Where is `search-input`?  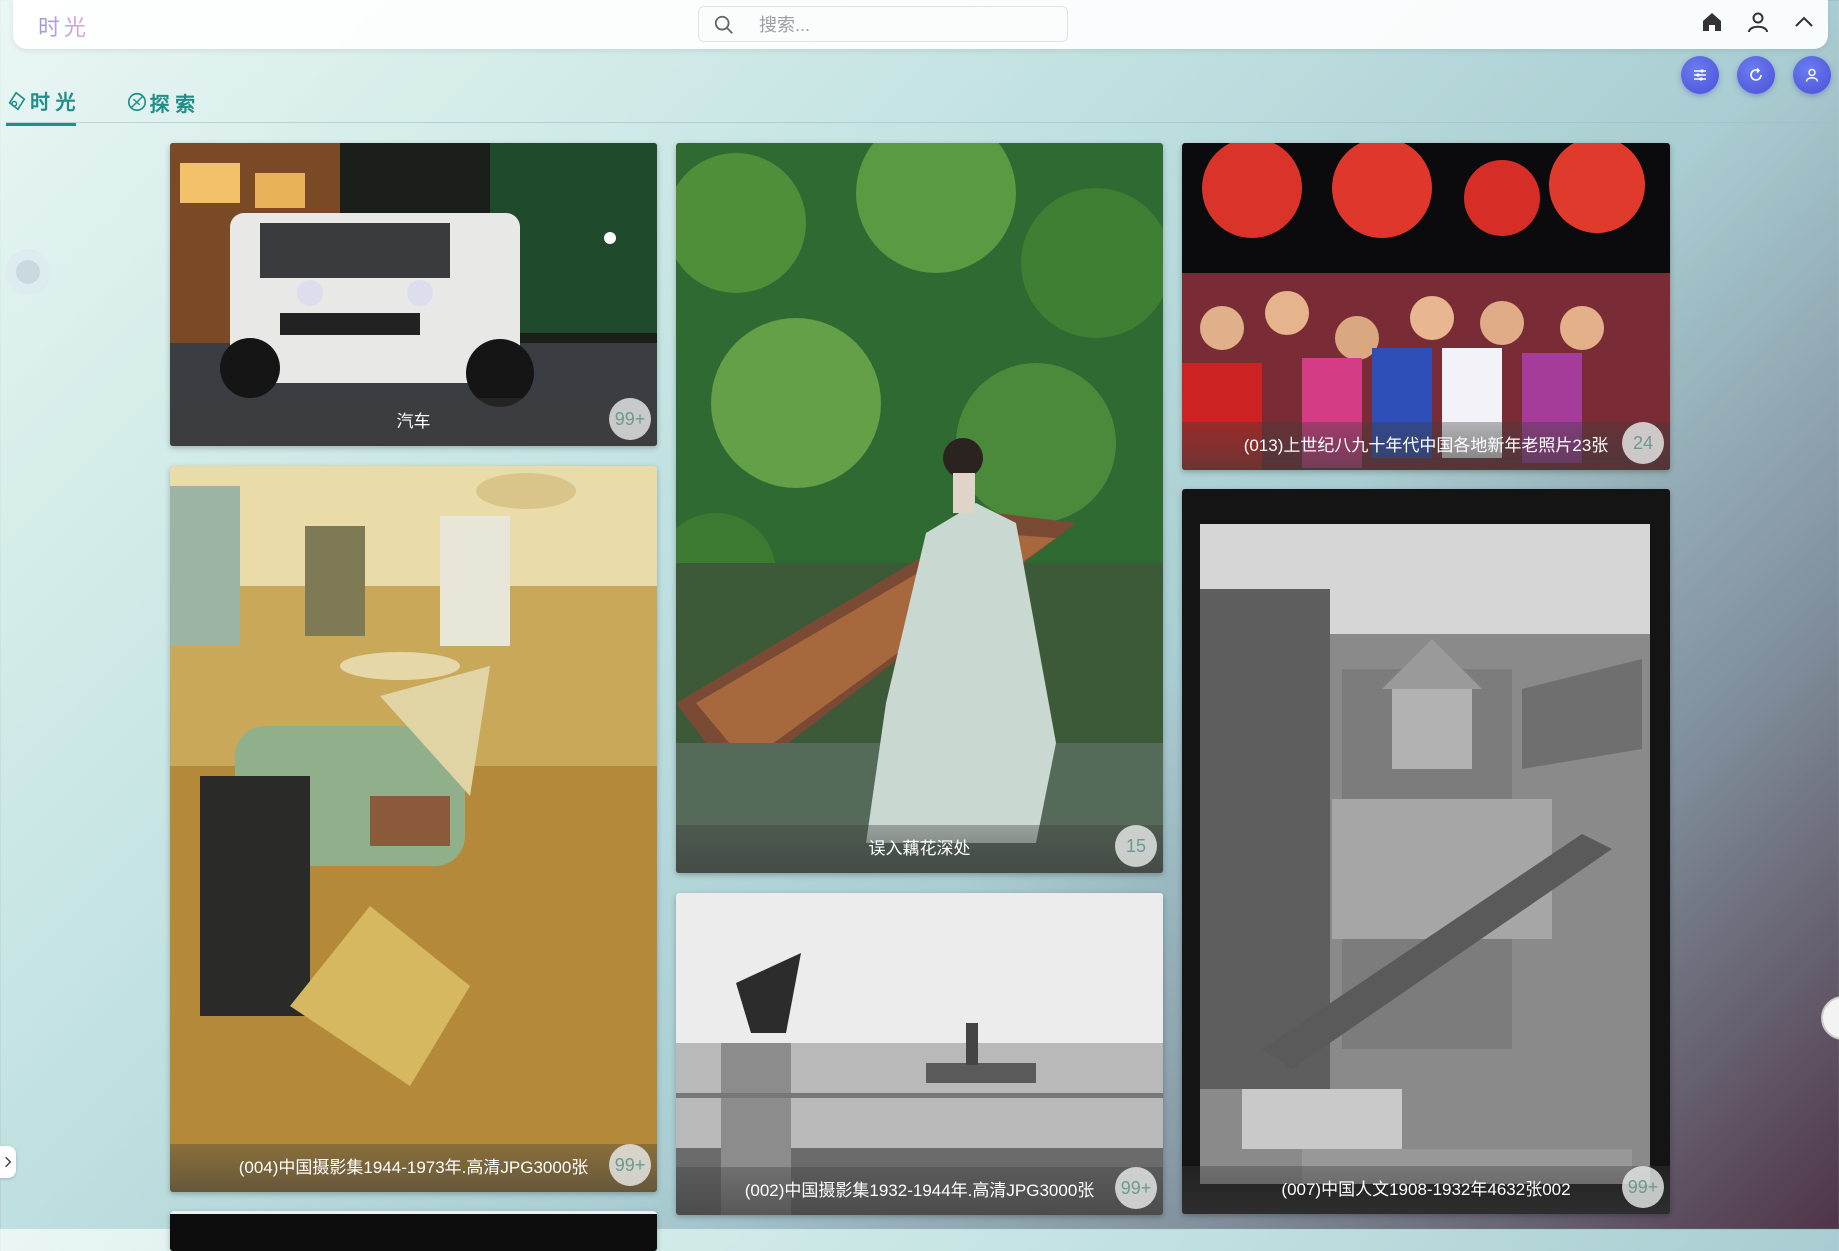 search-input is located at coordinates (904, 25).